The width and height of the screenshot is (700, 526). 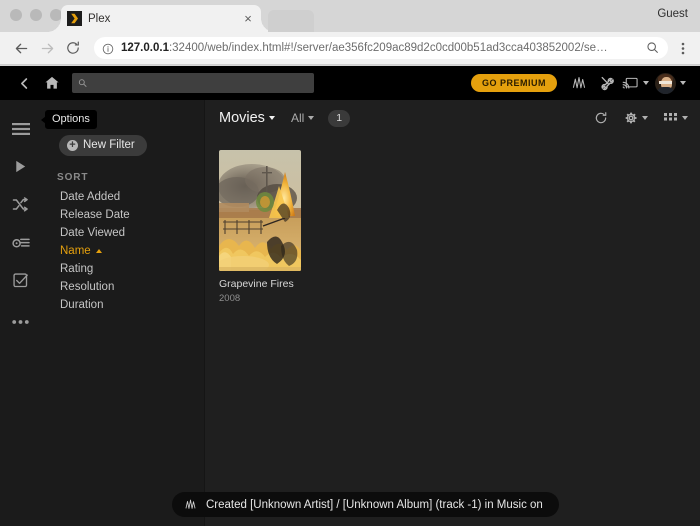 I want to click on home-icon, so click(x=52, y=83).